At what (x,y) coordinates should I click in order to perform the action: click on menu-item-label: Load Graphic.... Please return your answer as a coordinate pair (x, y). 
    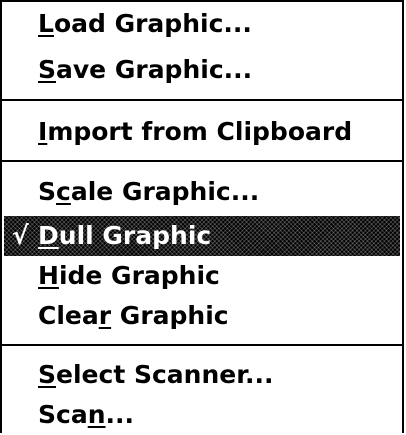
    Looking at the image, I should click on (145, 23).